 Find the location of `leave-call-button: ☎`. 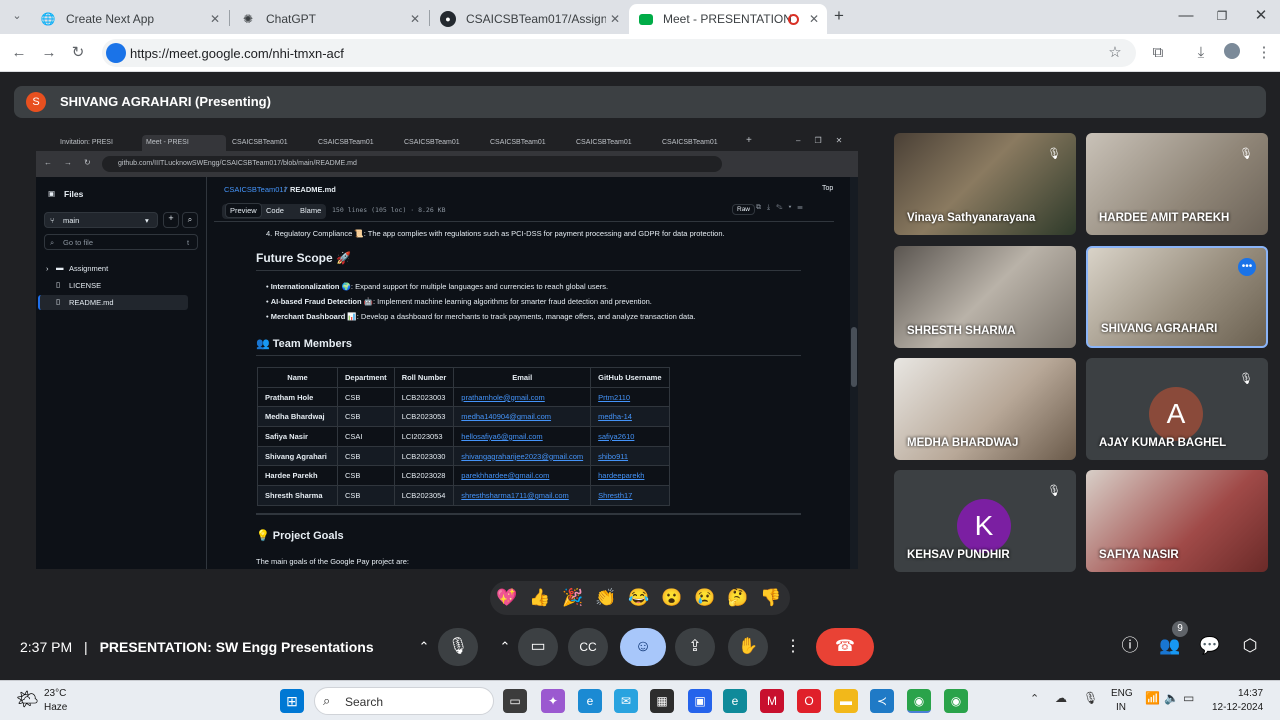

leave-call-button: ☎ is located at coordinates (845, 647).